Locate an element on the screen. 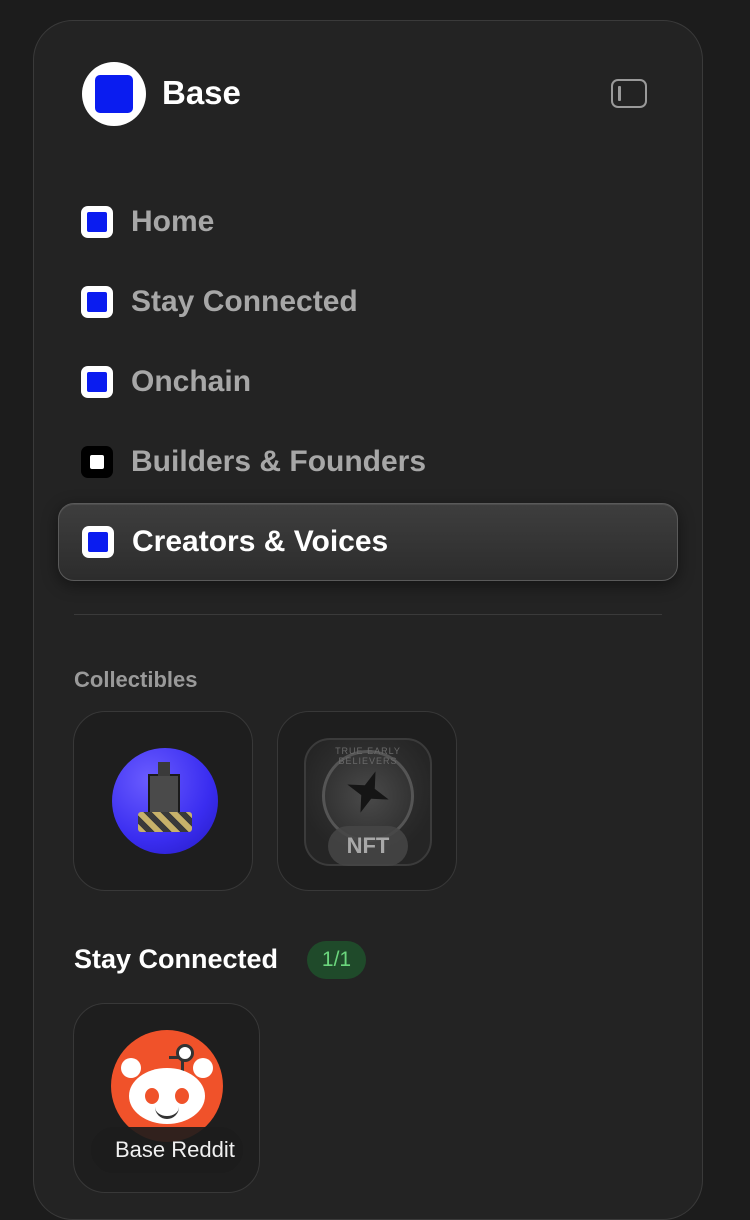  stay-connected-heading: Stay Connected is located at coordinates (176, 959).